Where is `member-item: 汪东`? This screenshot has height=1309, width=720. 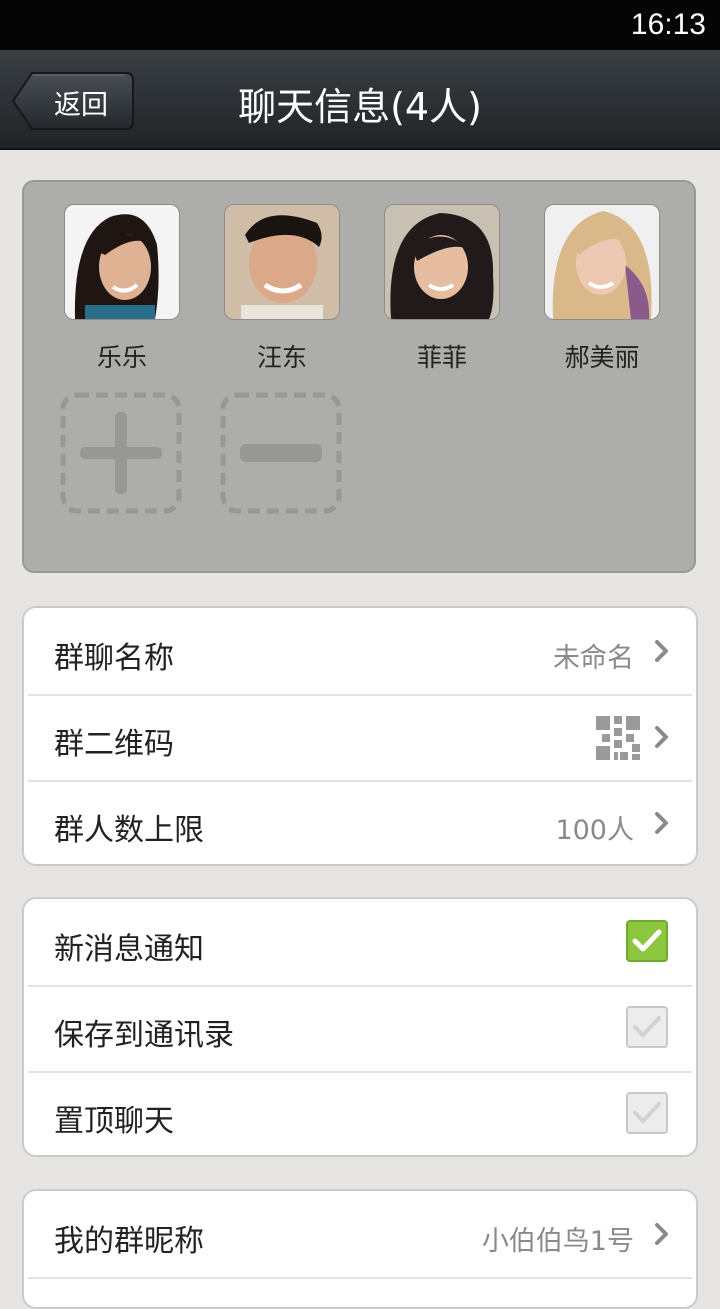
member-item: 汪东 is located at coordinates (282, 289).